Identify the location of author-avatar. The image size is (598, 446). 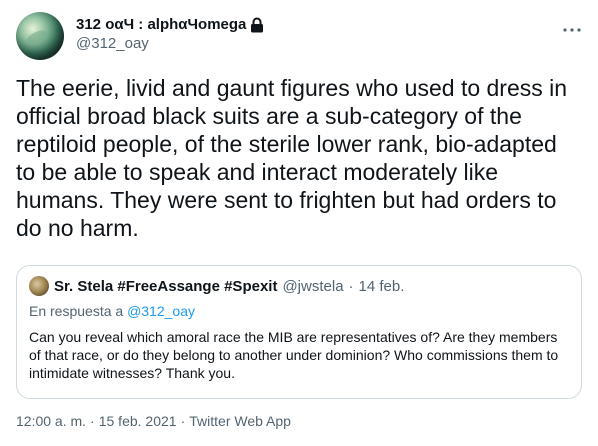
(40, 36).